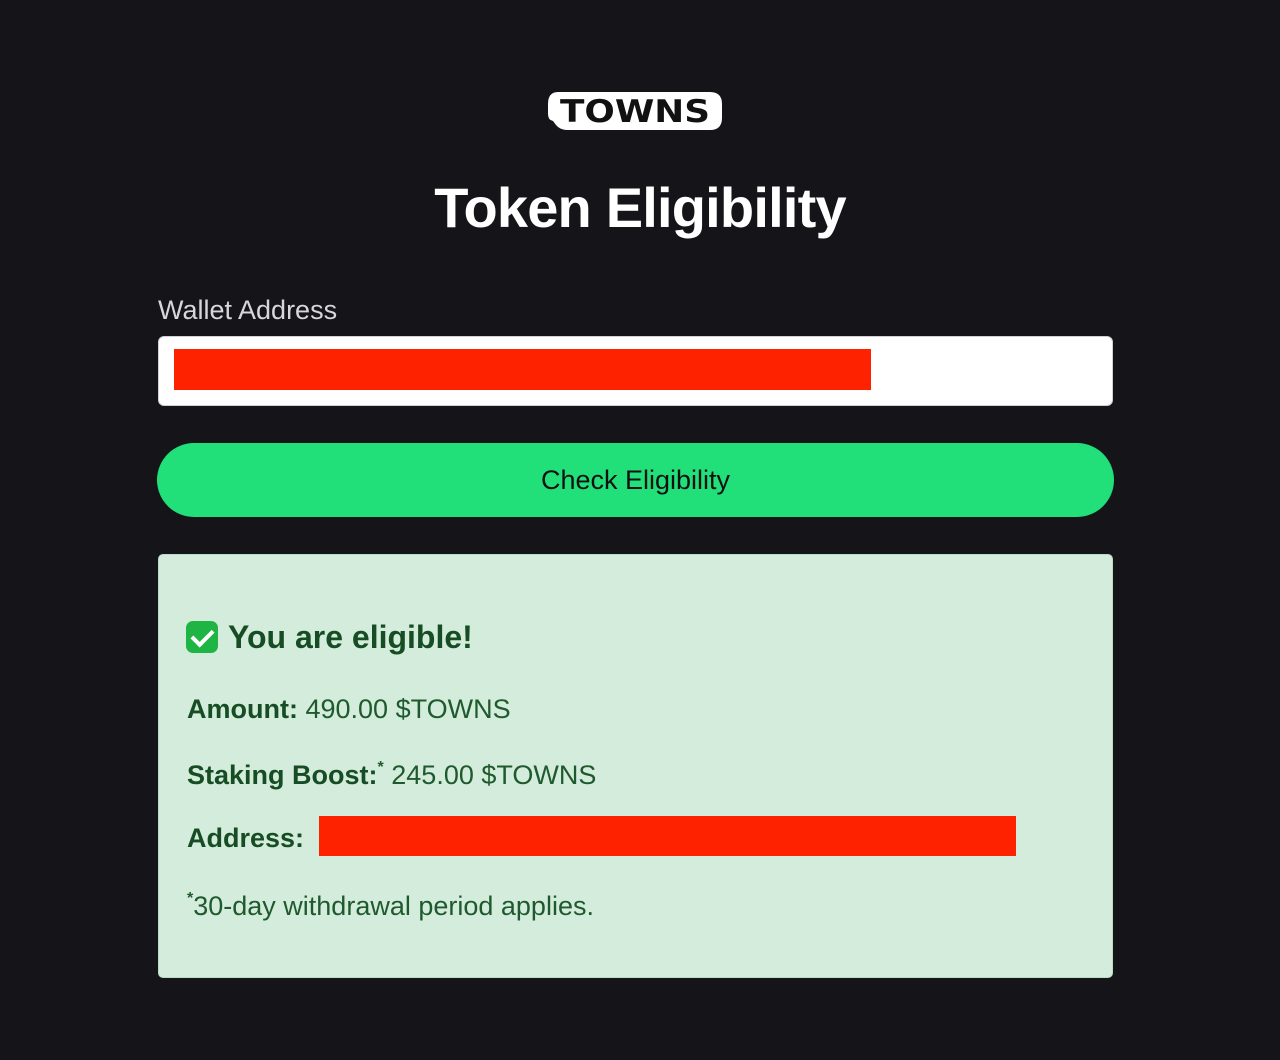 Image resolution: width=1280 pixels, height=1060 pixels. I want to click on redacted-address-value, so click(667, 836).